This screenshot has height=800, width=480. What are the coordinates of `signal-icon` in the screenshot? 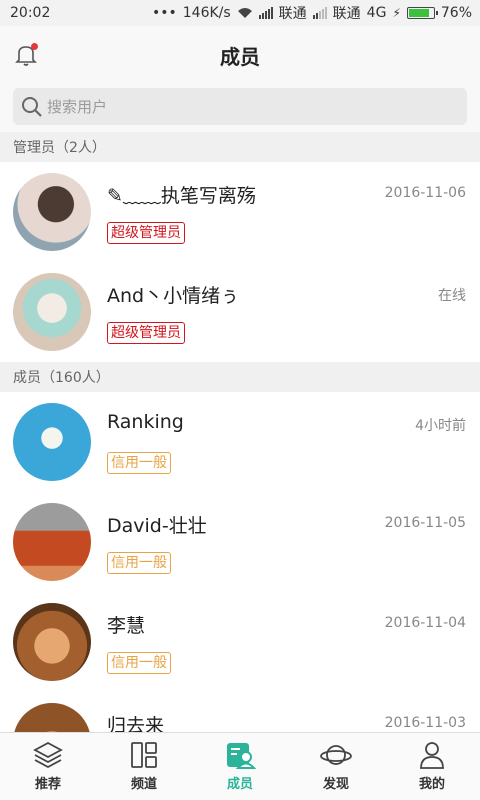 It's located at (265, 13).